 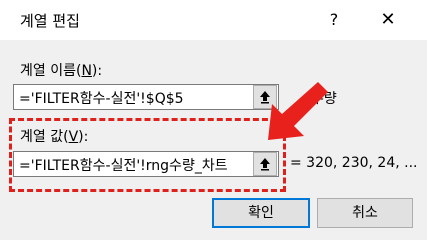 What do you see at coordinates (50, 21) in the screenshot?
I see `dialog-title: 계열 편집` at bounding box center [50, 21].